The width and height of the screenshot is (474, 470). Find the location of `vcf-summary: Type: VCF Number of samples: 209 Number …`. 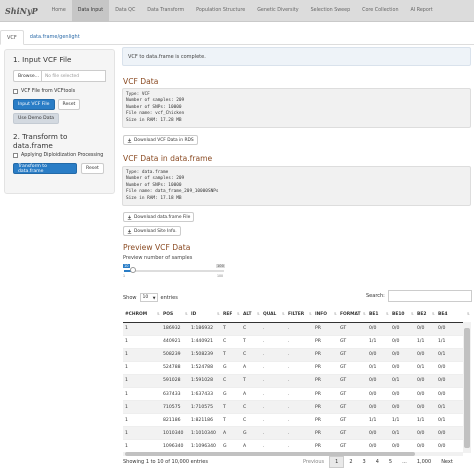

vcf-summary: Type: VCF Number of samples: 209 Number … is located at coordinates (296, 108).